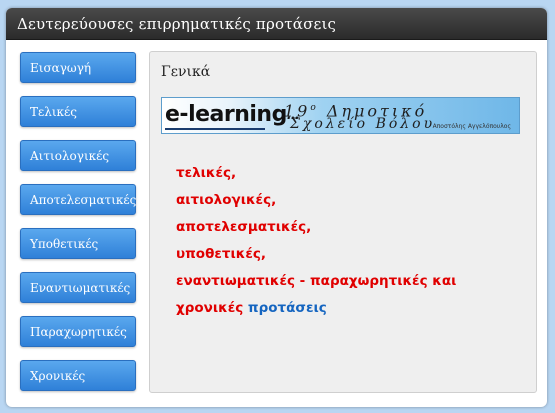  What do you see at coordinates (244, 227) in the screenshot?
I see `topic-item: αποτελεσματικές,` at bounding box center [244, 227].